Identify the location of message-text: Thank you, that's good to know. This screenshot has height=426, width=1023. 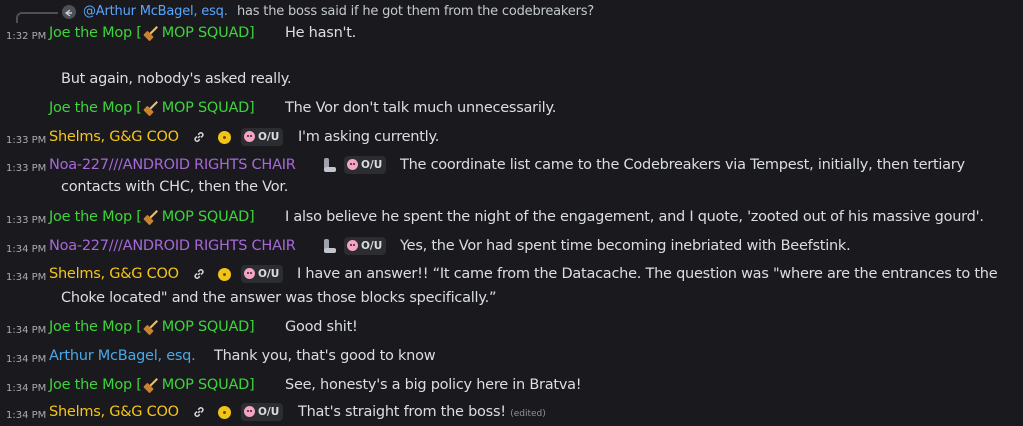
(325, 356).